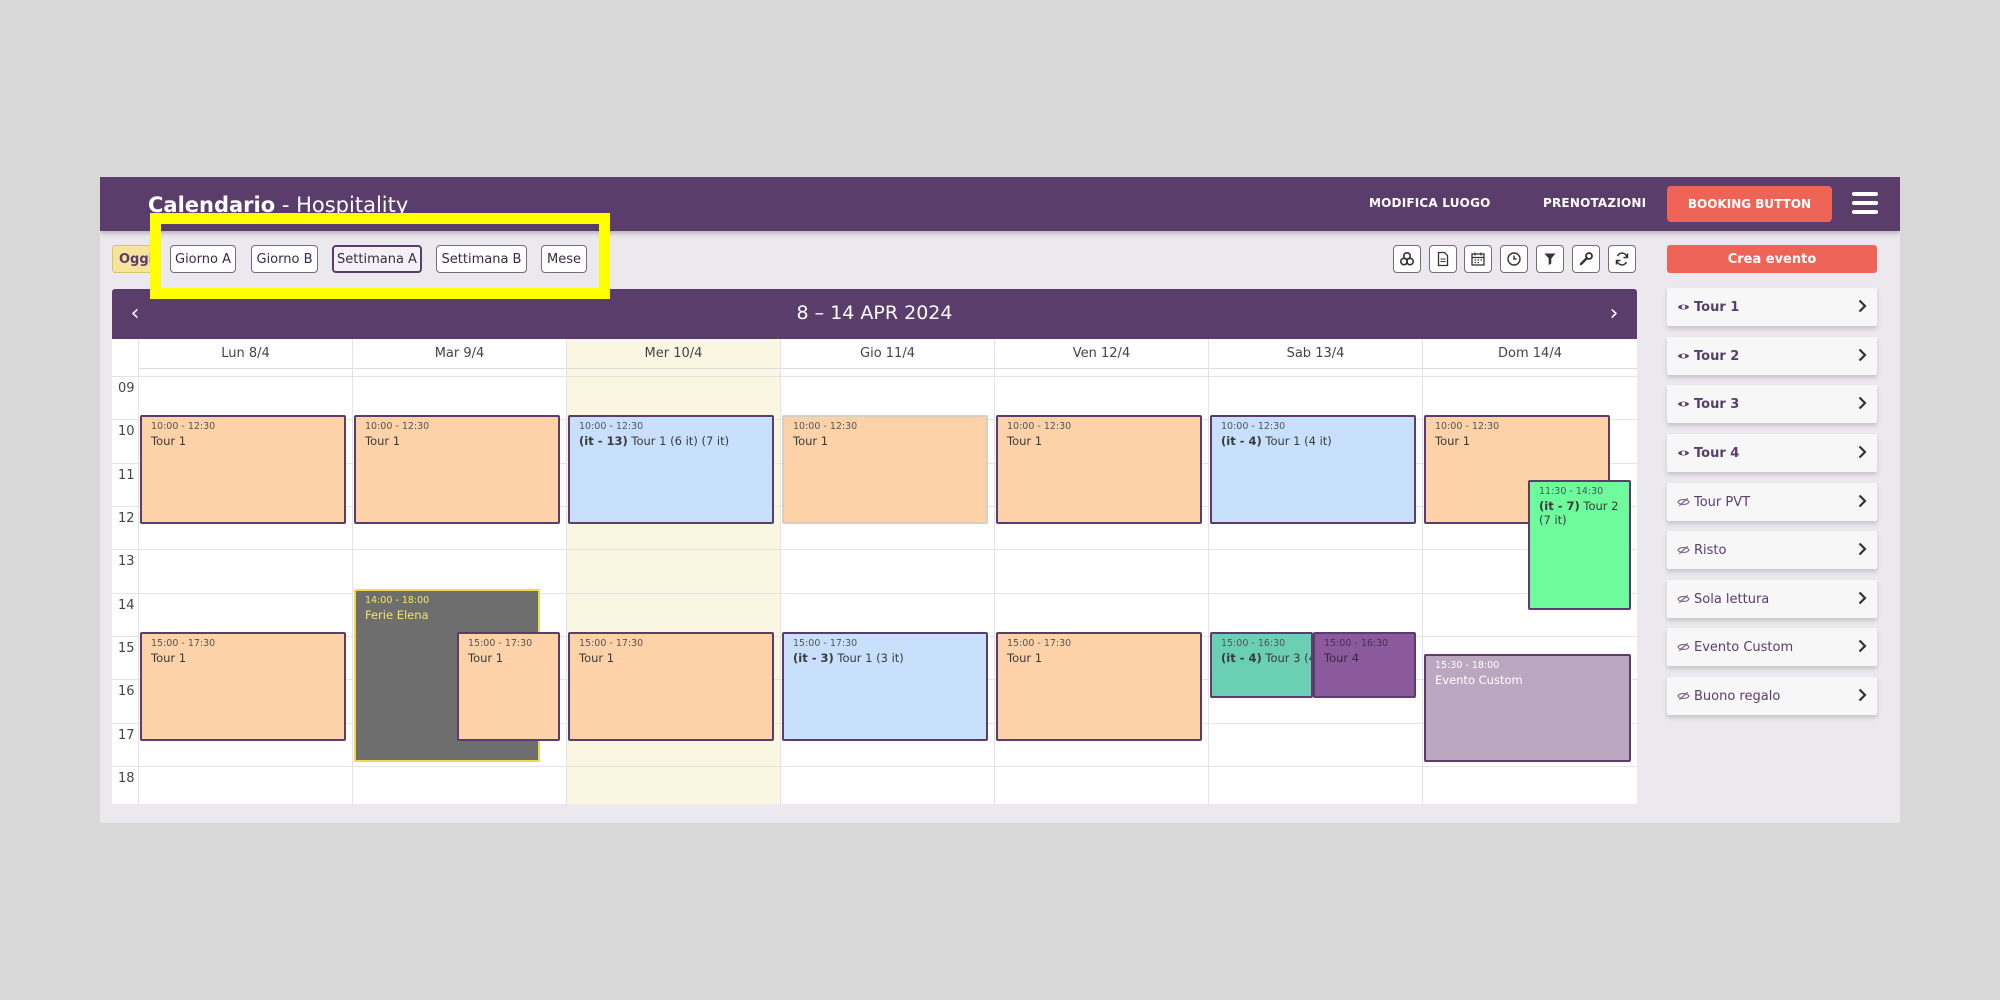  Describe the element at coordinates (1443, 259) in the screenshot. I see `document-icon` at that location.